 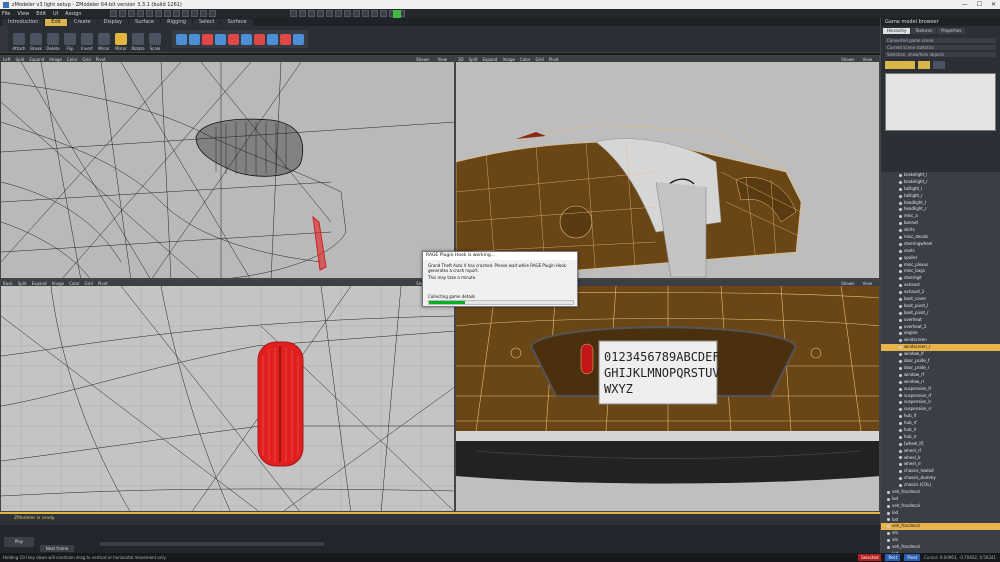 I want to click on tree-item: door_pside_f, so click(x=940, y=361).